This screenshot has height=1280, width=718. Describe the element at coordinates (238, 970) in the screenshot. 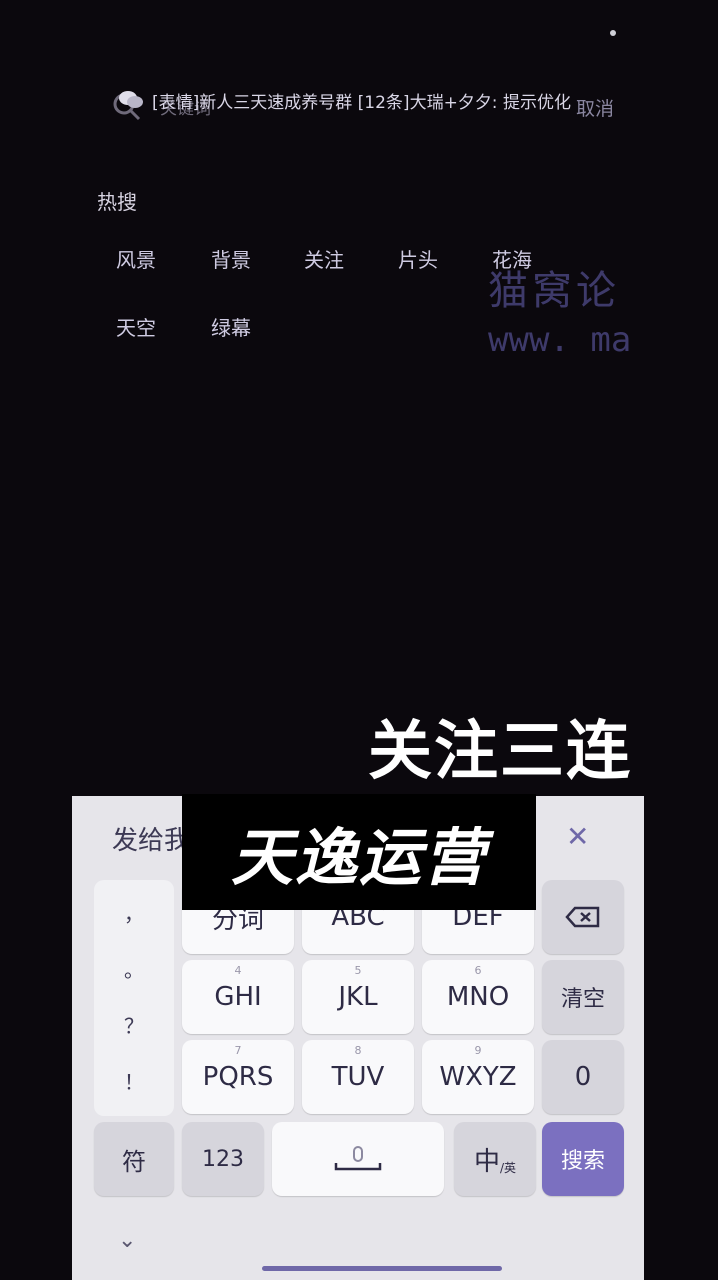

I see `key-number: 4` at that location.